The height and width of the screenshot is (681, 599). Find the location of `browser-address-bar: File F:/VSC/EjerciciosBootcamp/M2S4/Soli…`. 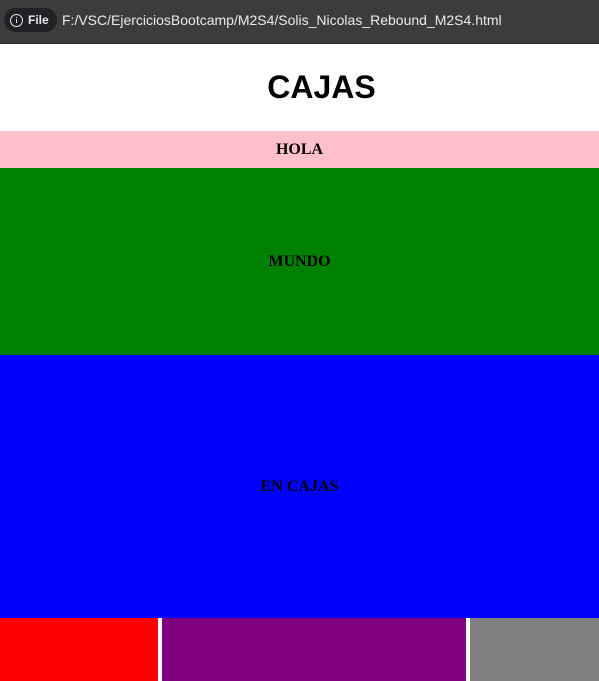

browser-address-bar: File F:/VSC/EjerciciosBootcamp/M2S4/Soli… is located at coordinates (299, 22).